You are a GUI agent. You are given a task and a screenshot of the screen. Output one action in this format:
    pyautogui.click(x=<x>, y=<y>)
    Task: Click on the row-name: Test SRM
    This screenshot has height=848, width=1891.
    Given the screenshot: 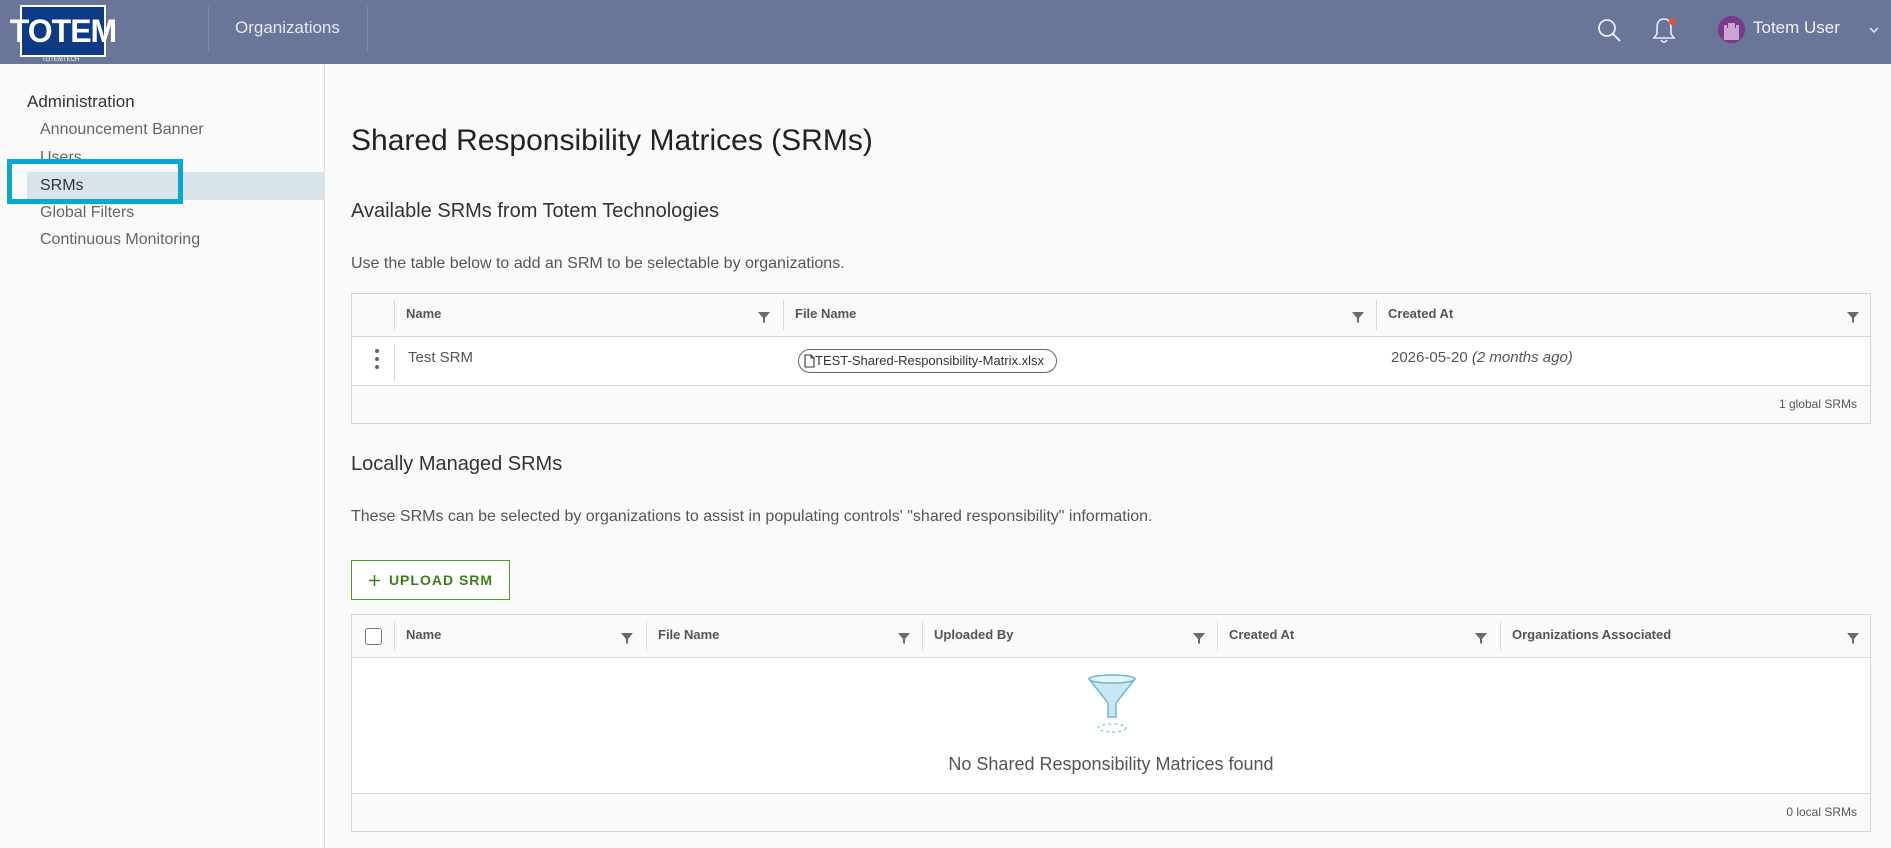 What is the action you would take?
    pyautogui.click(x=441, y=357)
    